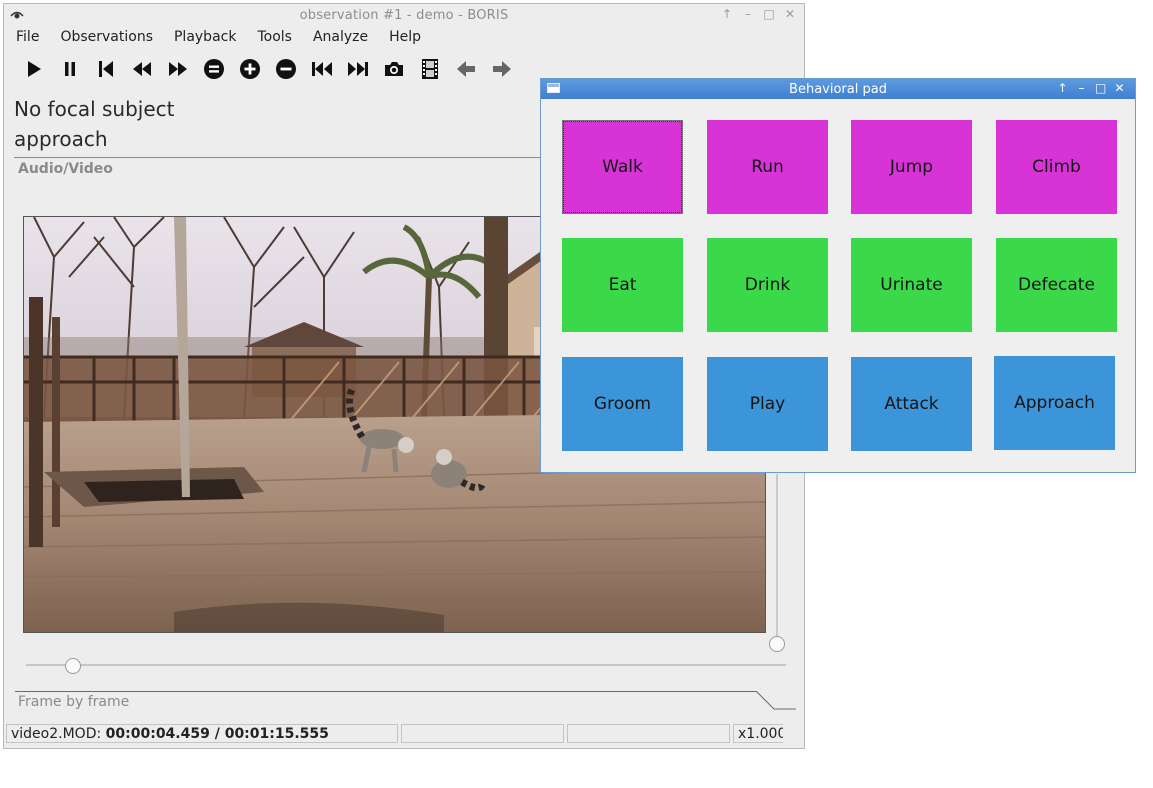 This screenshot has height=788, width=1153. I want to click on previous-media-icon, so click(106, 69).